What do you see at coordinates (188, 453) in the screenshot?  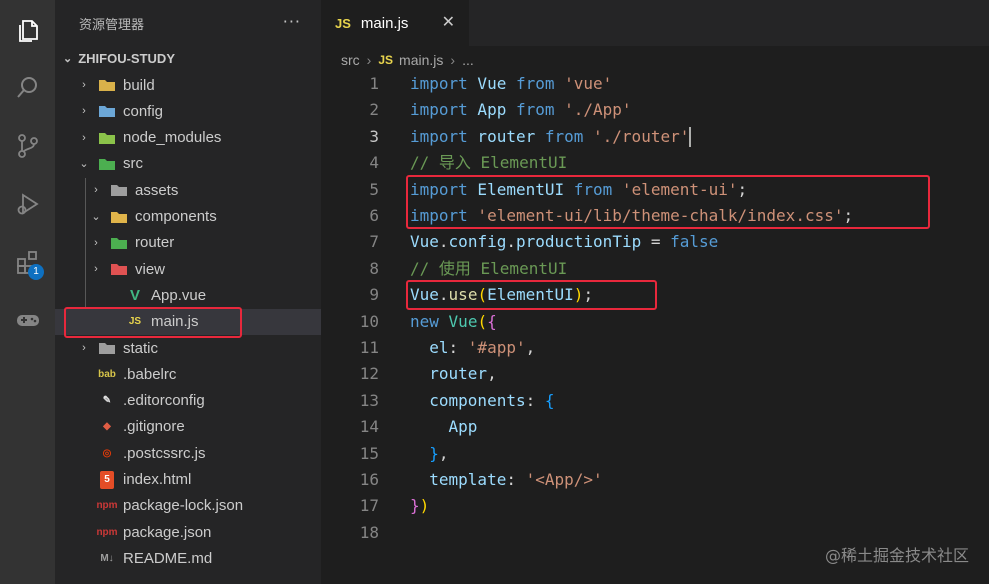 I see `tree-item: ◎ .postcssrc.js` at bounding box center [188, 453].